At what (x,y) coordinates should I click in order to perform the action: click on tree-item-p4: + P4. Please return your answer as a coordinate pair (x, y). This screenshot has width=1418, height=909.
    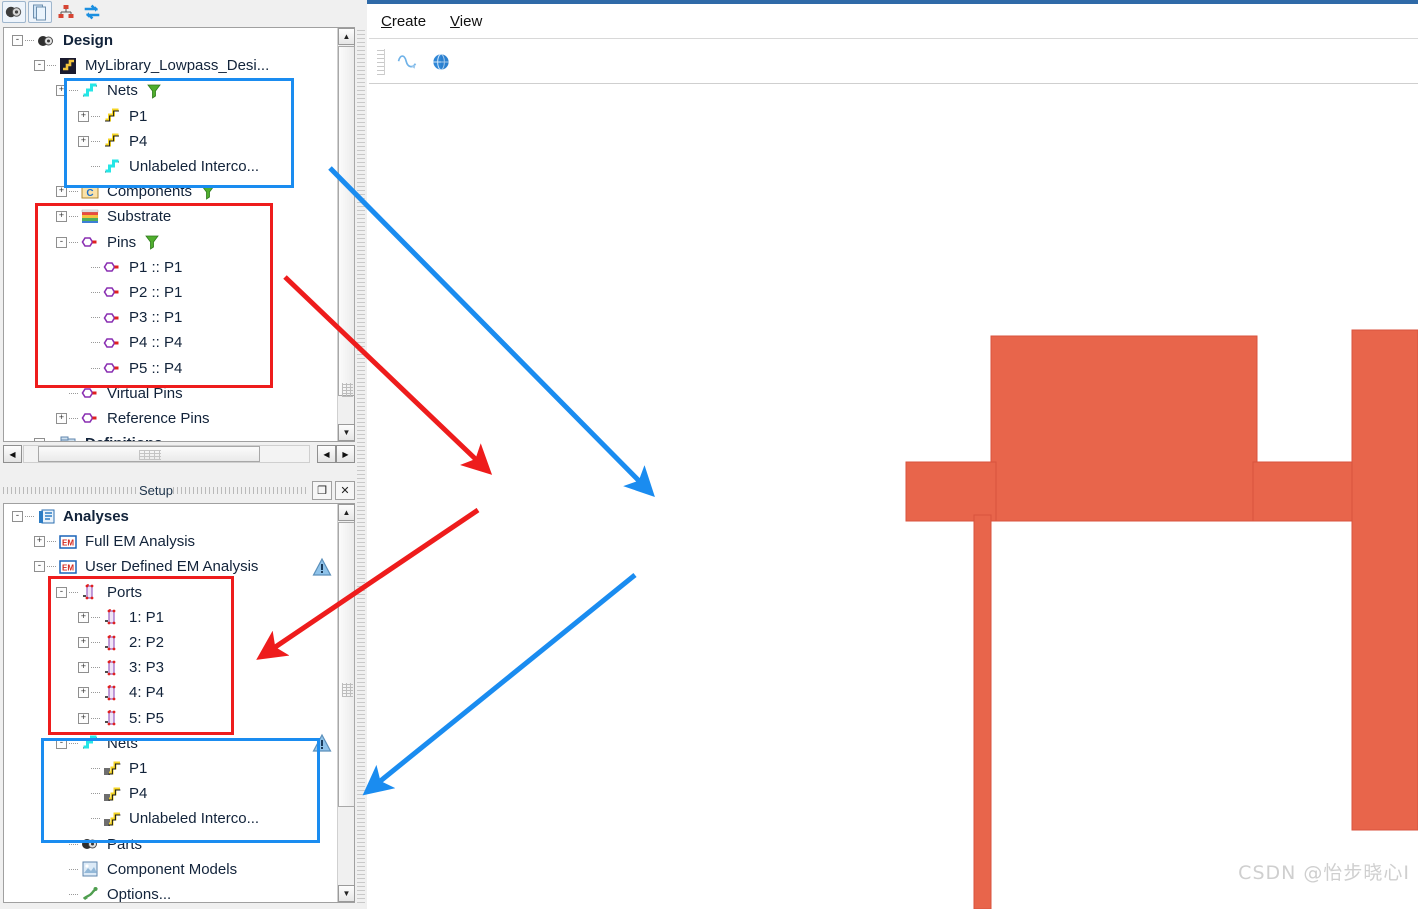
    Looking at the image, I should click on (170, 141).